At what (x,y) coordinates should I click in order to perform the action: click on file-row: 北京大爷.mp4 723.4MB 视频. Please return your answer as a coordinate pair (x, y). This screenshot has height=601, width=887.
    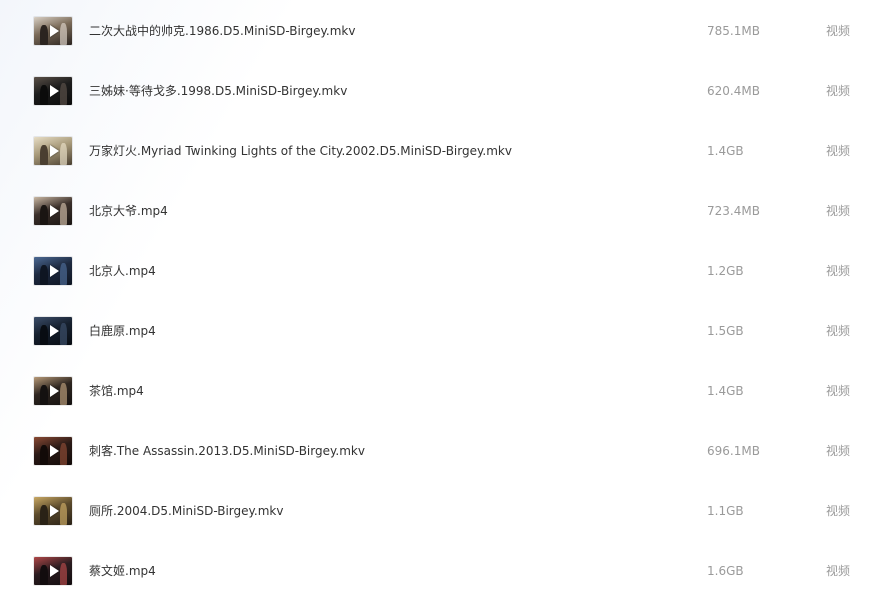
    Looking at the image, I should click on (443, 210).